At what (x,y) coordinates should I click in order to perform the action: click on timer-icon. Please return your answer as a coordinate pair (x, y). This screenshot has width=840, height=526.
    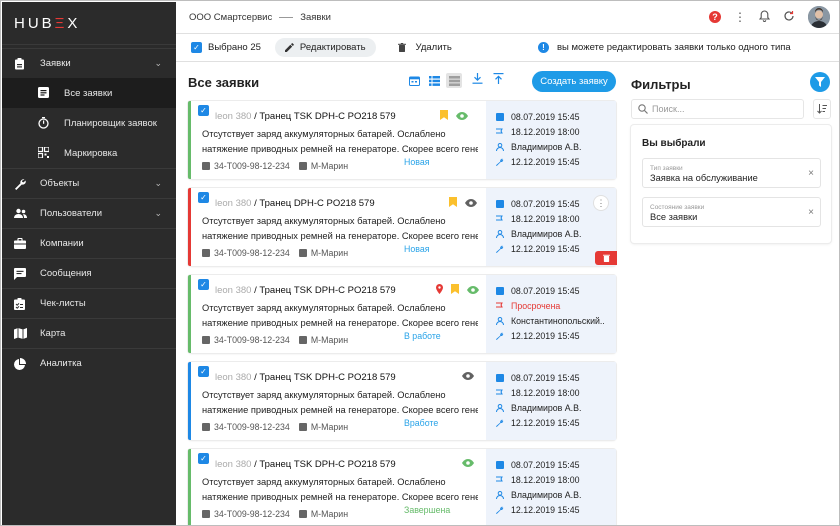
    Looking at the image, I should click on (44, 123).